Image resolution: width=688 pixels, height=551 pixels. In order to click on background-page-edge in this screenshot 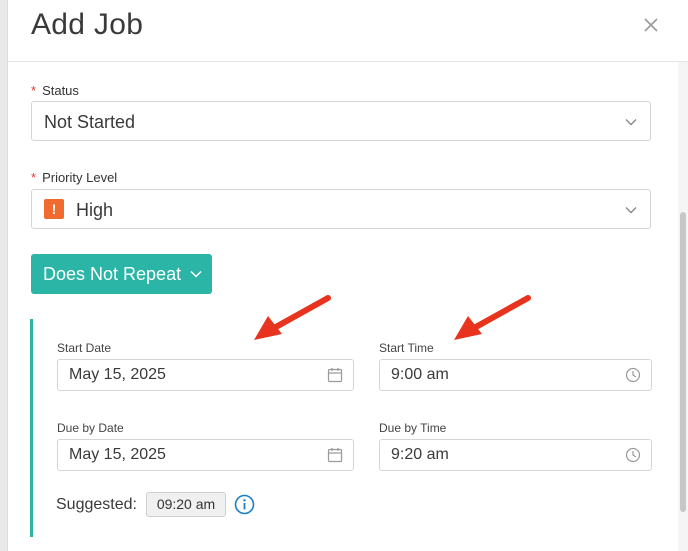, I will do `click(4, 275)`.